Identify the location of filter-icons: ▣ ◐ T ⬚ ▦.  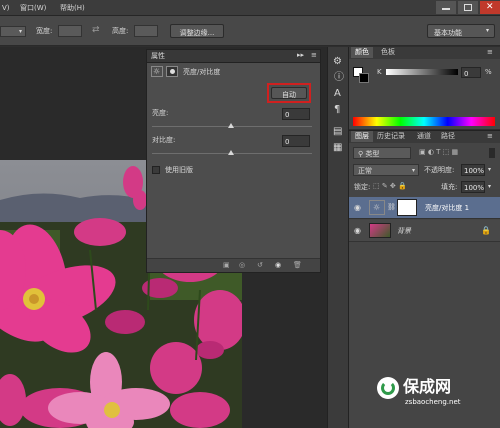
(438, 152).